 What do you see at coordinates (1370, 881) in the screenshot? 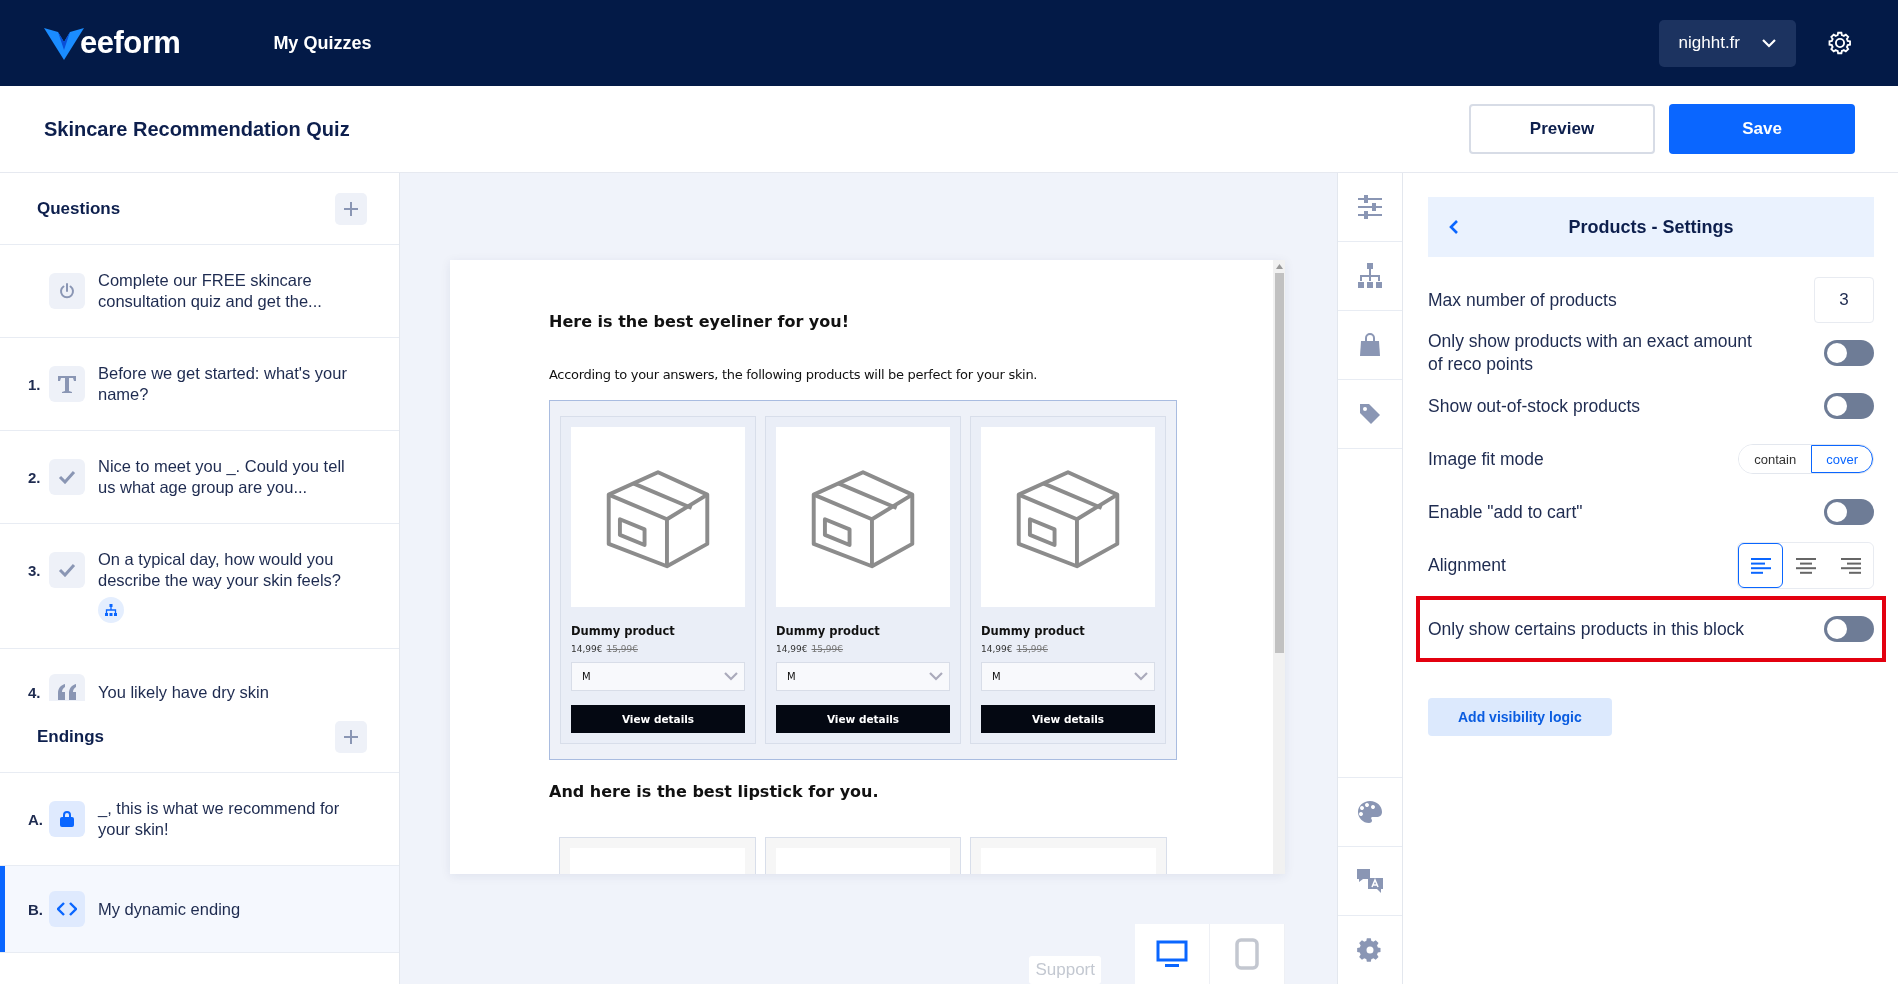
I see `translate-icon` at bounding box center [1370, 881].